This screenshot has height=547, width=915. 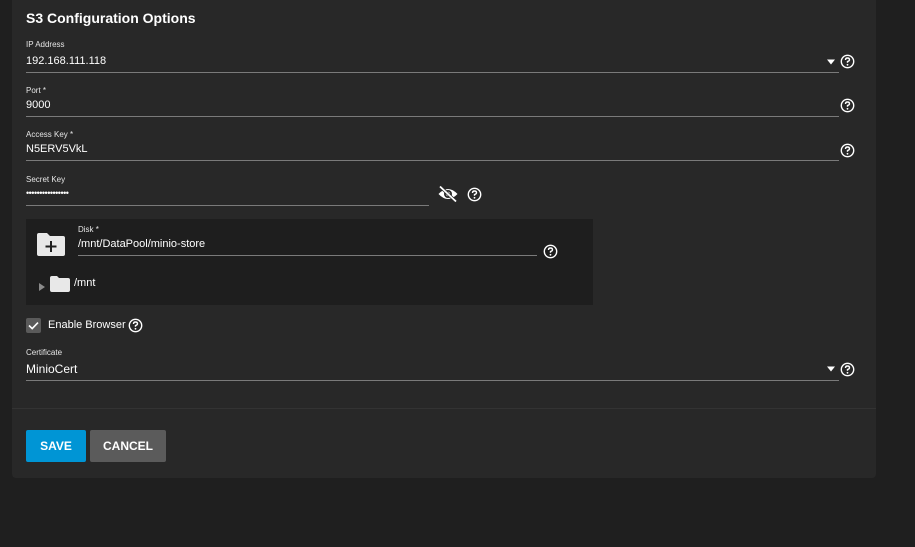 I want to click on eye-off-icon, so click(x=448, y=194).